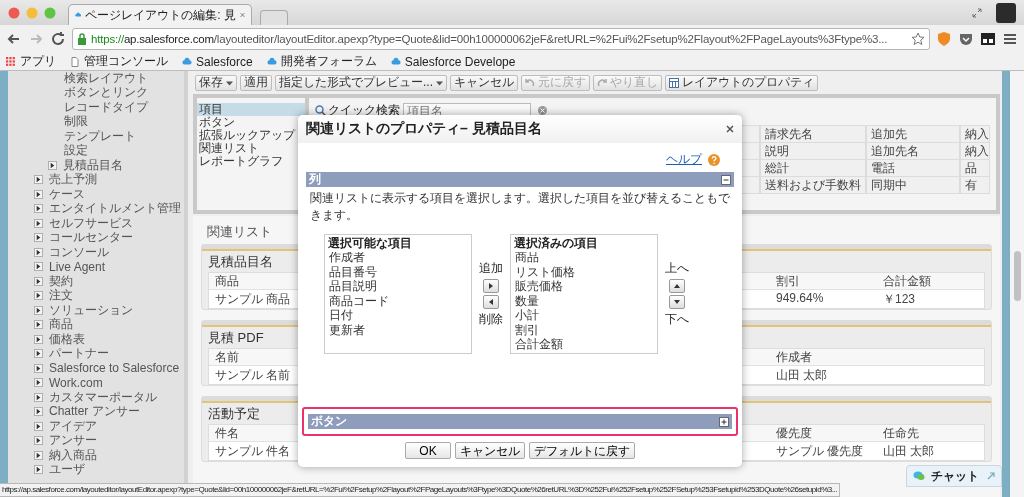 The width and height of the screenshot is (1024, 497). I want to click on bookmark: 管理コンソール, so click(119, 61).